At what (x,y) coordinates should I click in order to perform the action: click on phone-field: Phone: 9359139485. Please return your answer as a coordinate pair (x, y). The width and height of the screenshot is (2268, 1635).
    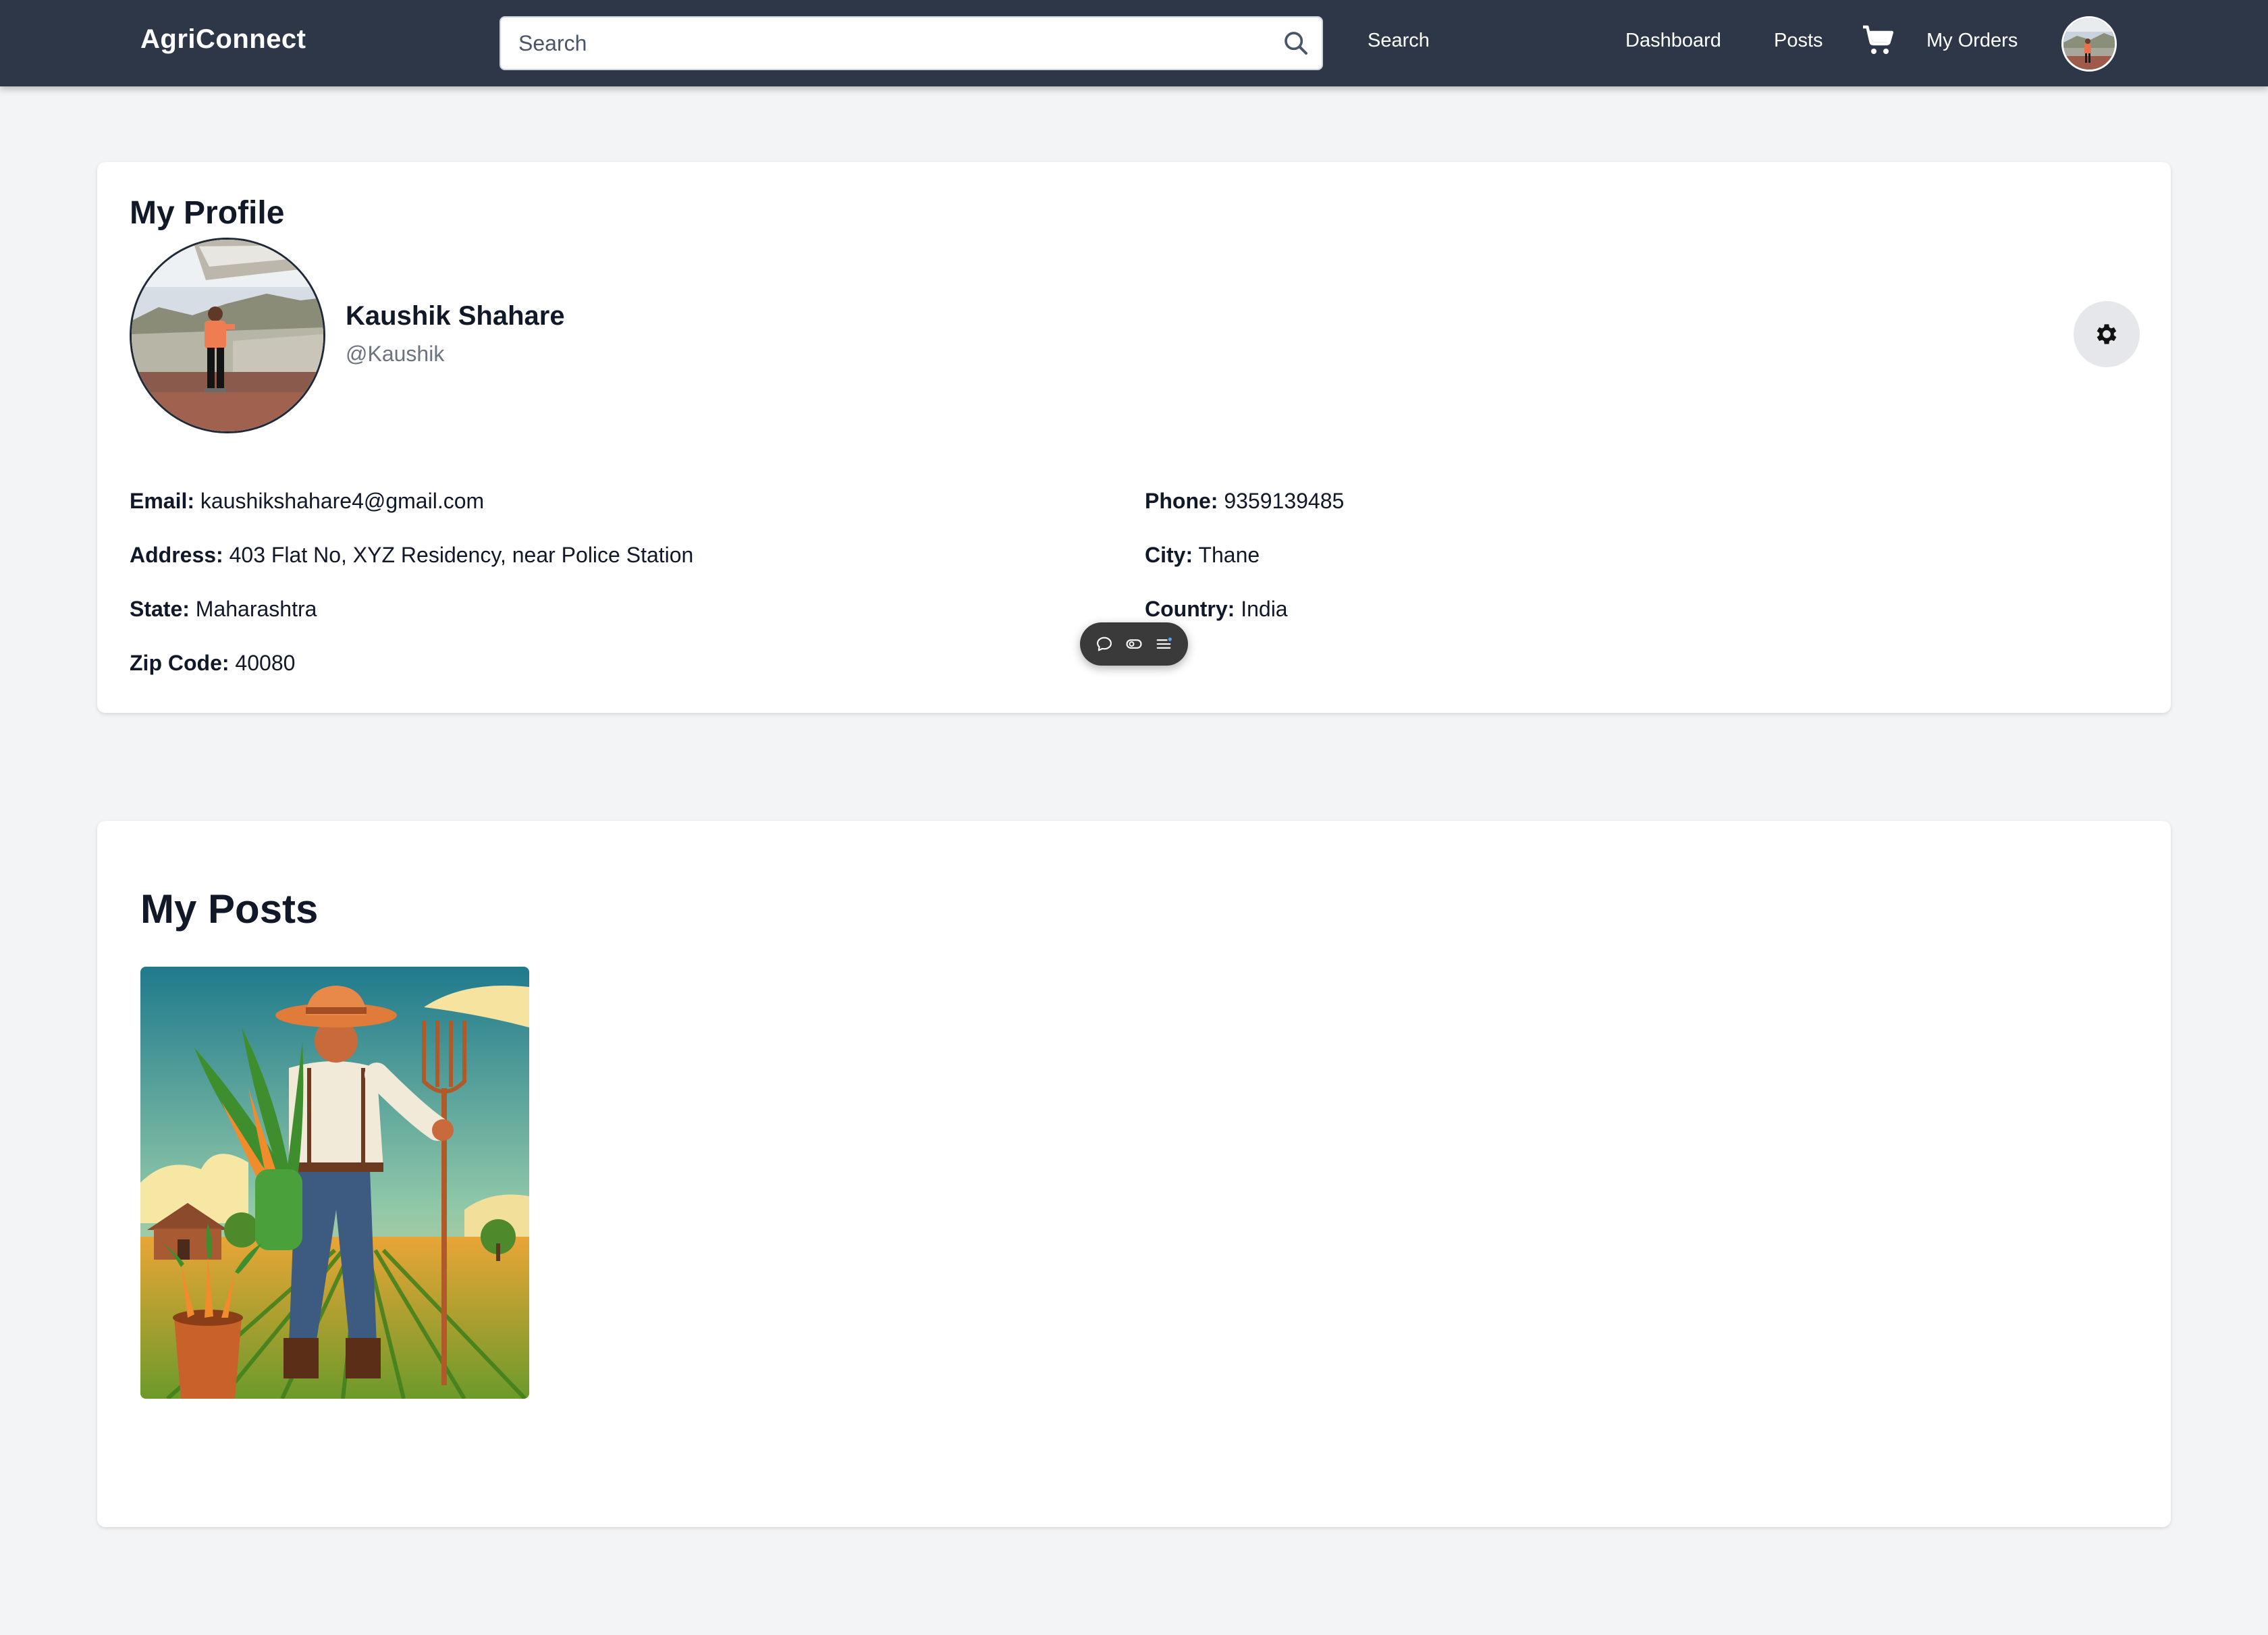
    Looking at the image, I should click on (1244, 501).